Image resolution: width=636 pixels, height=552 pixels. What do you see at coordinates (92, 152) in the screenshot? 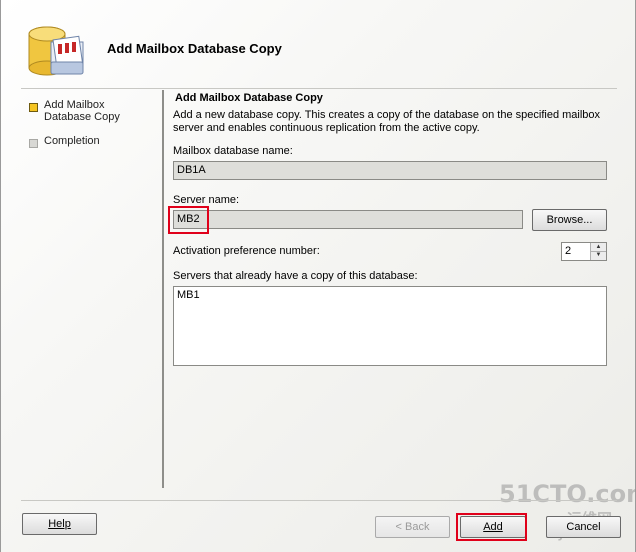
I see `step-completion: Completion` at bounding box center [92, 152].